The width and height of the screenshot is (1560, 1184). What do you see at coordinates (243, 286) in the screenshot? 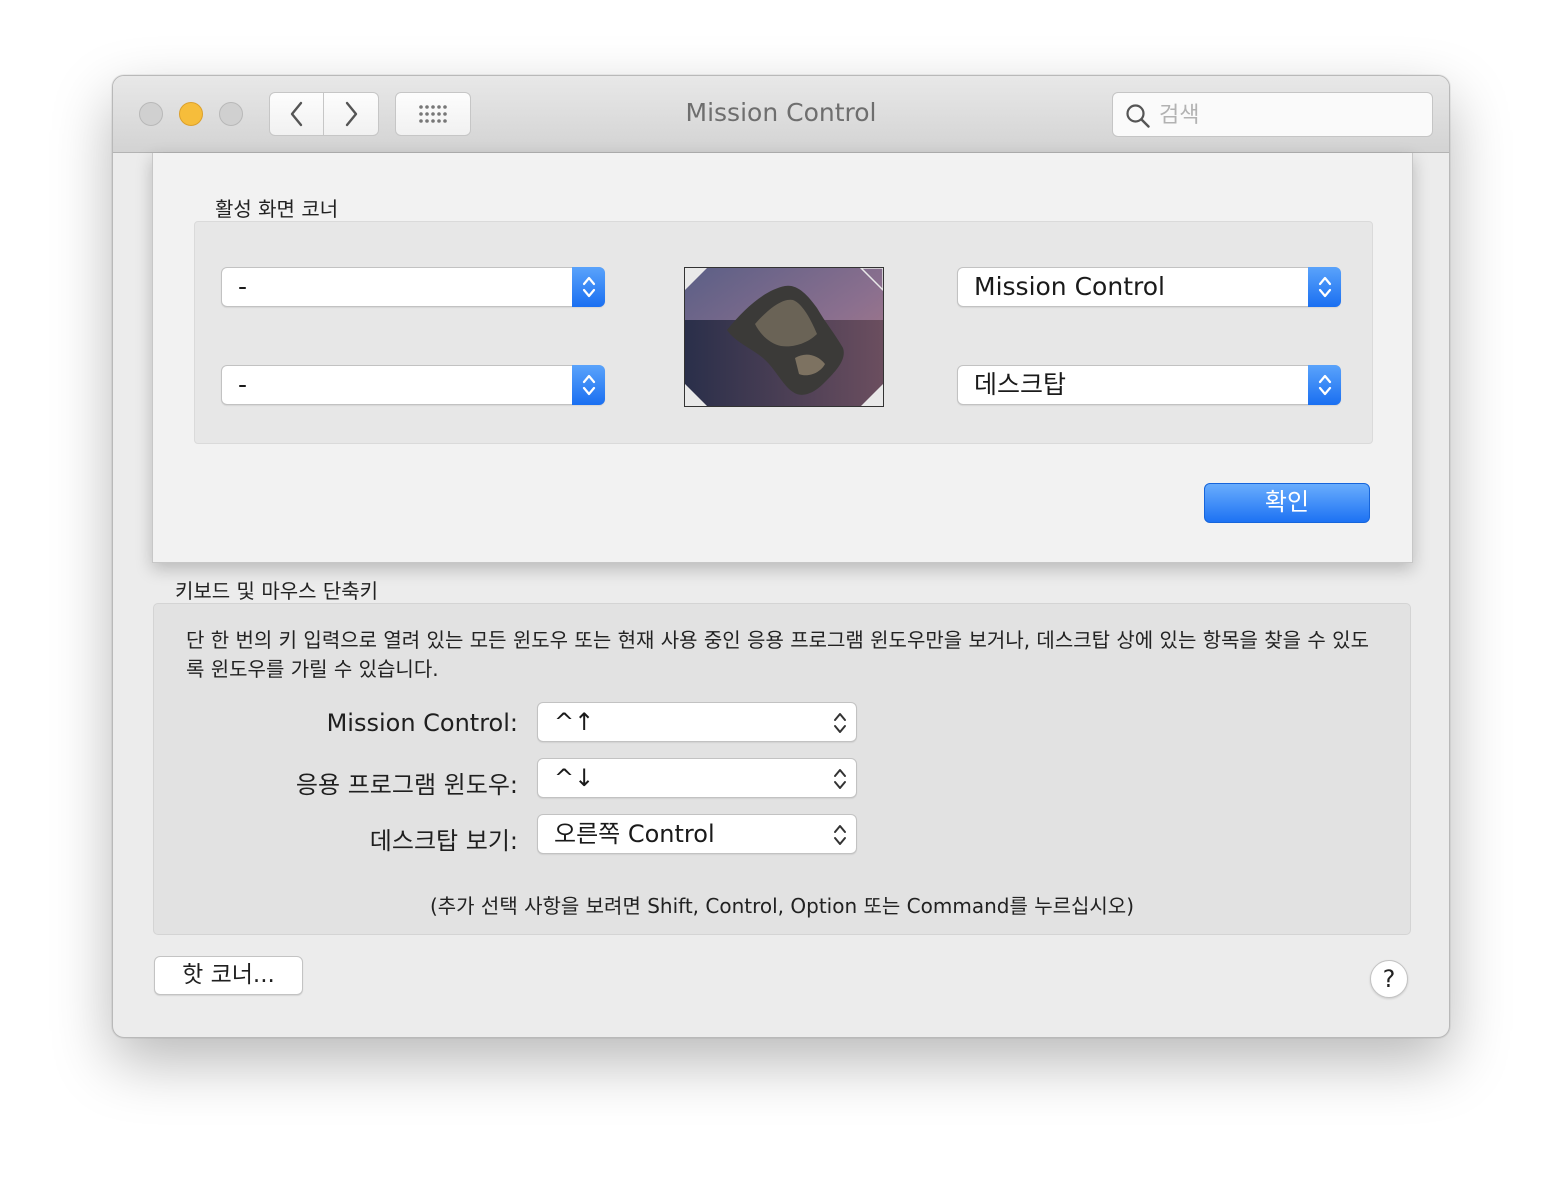
I see `top-left-corner-value: -` at bounding box center [243, 286].